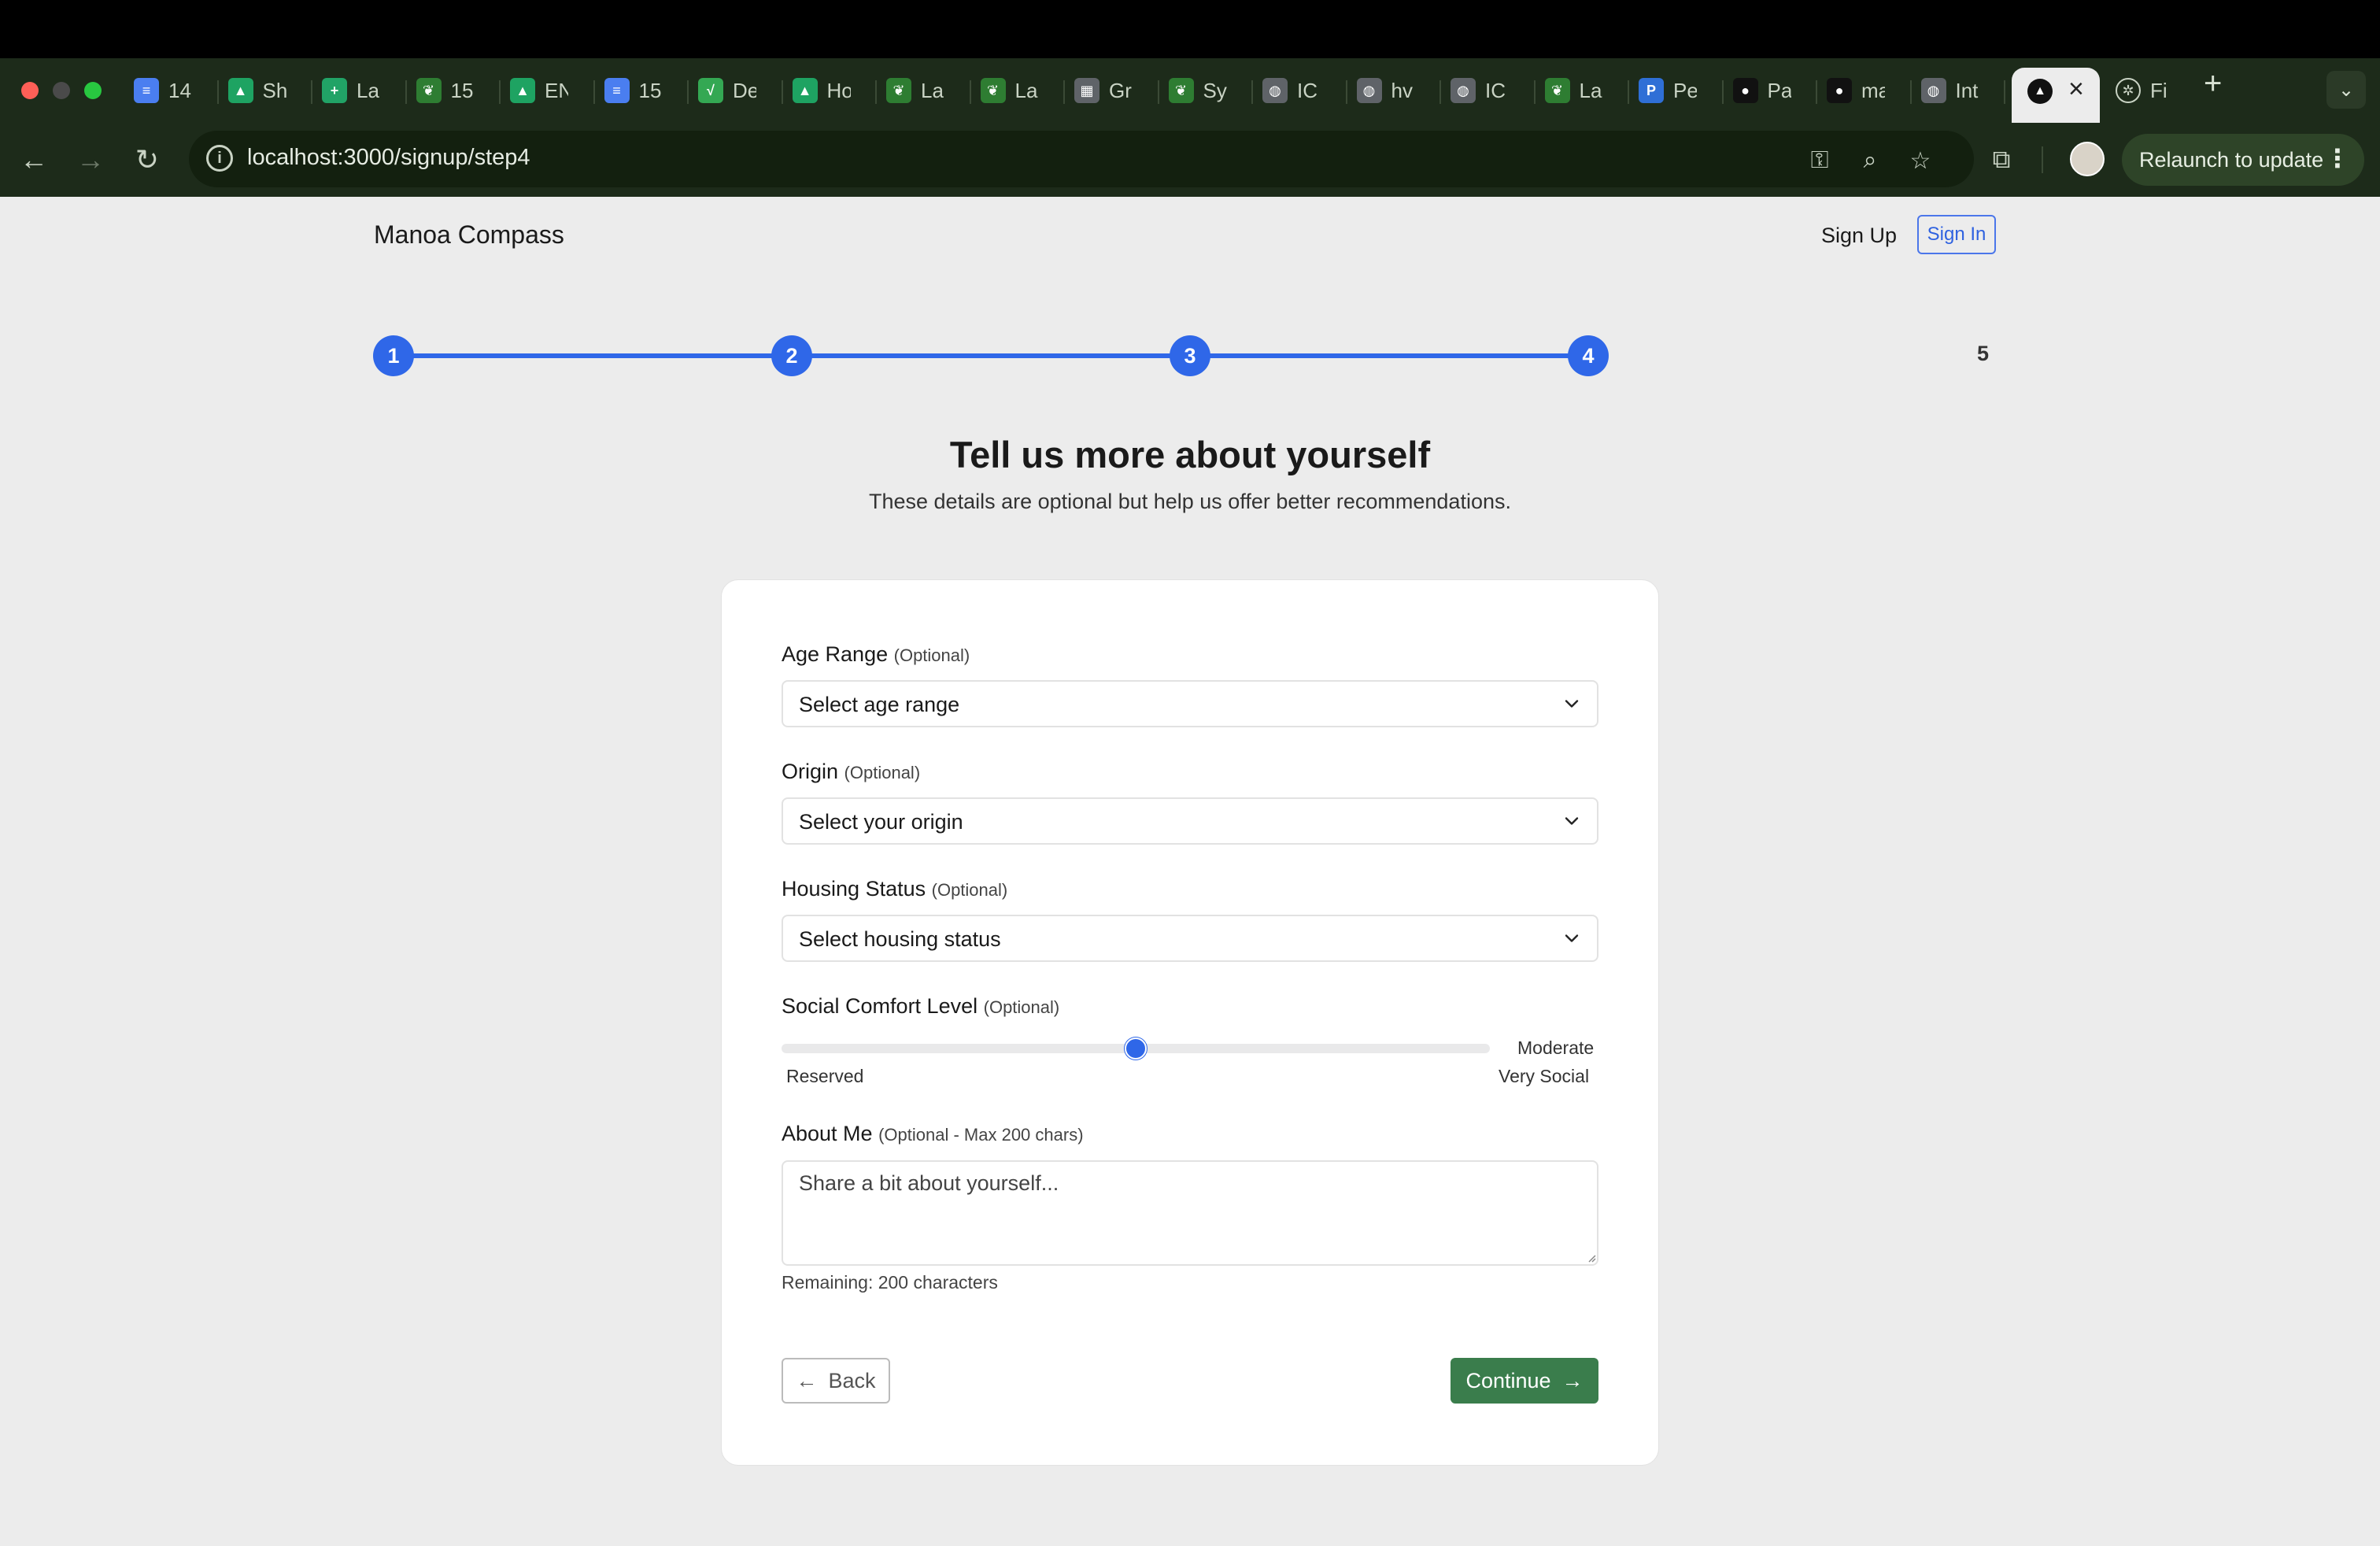  I want to click on browser-tab: ❦ Sy, so click(1197, 90).